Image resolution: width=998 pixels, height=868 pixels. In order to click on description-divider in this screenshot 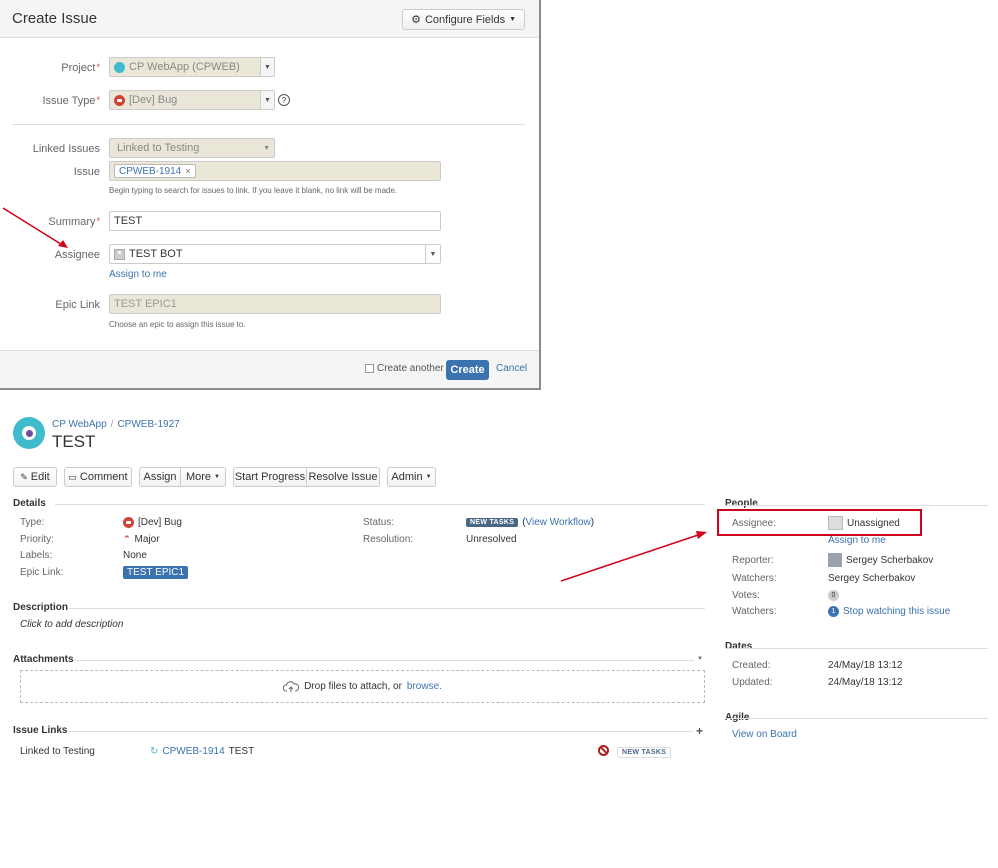, I will do `click(387, 608)`.